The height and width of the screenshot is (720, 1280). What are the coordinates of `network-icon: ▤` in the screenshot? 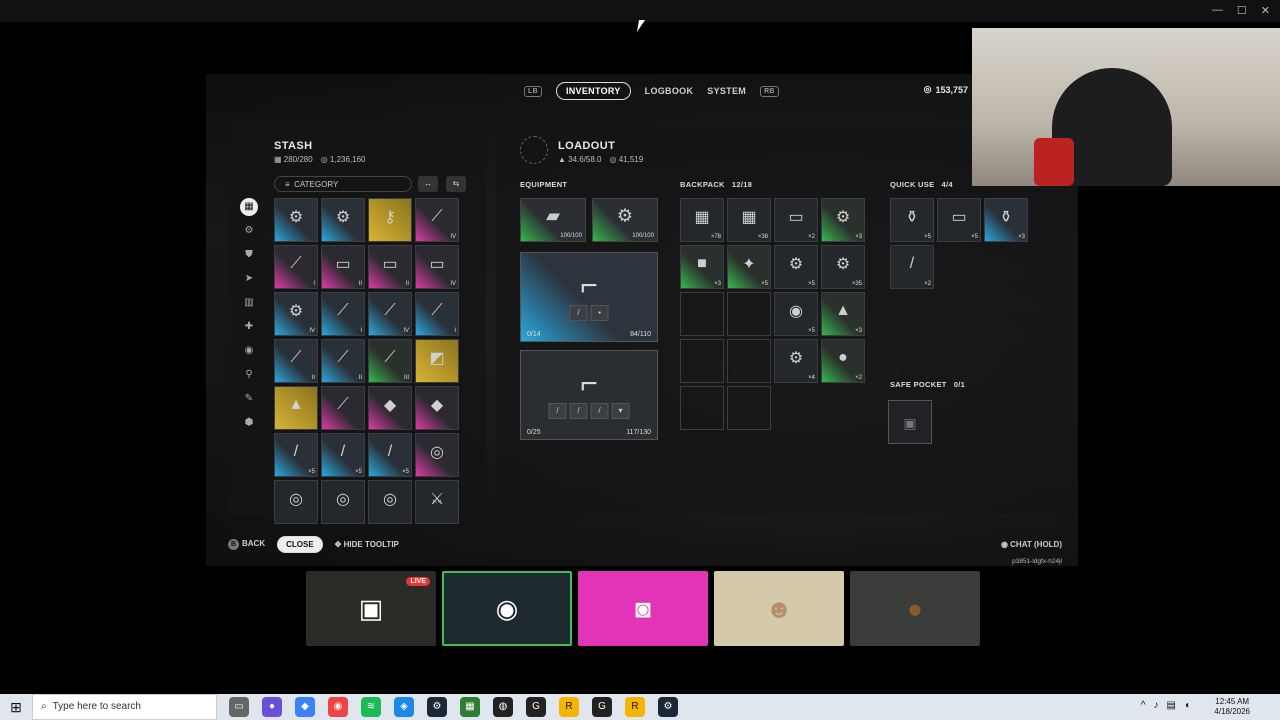 It's located at (1171, 705).